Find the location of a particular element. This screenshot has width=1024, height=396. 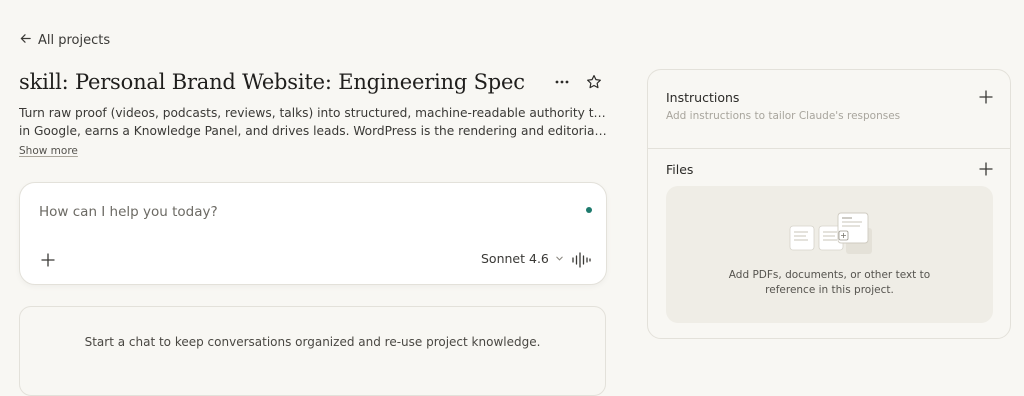

documents-illustration is located at coordinates (830, 233).